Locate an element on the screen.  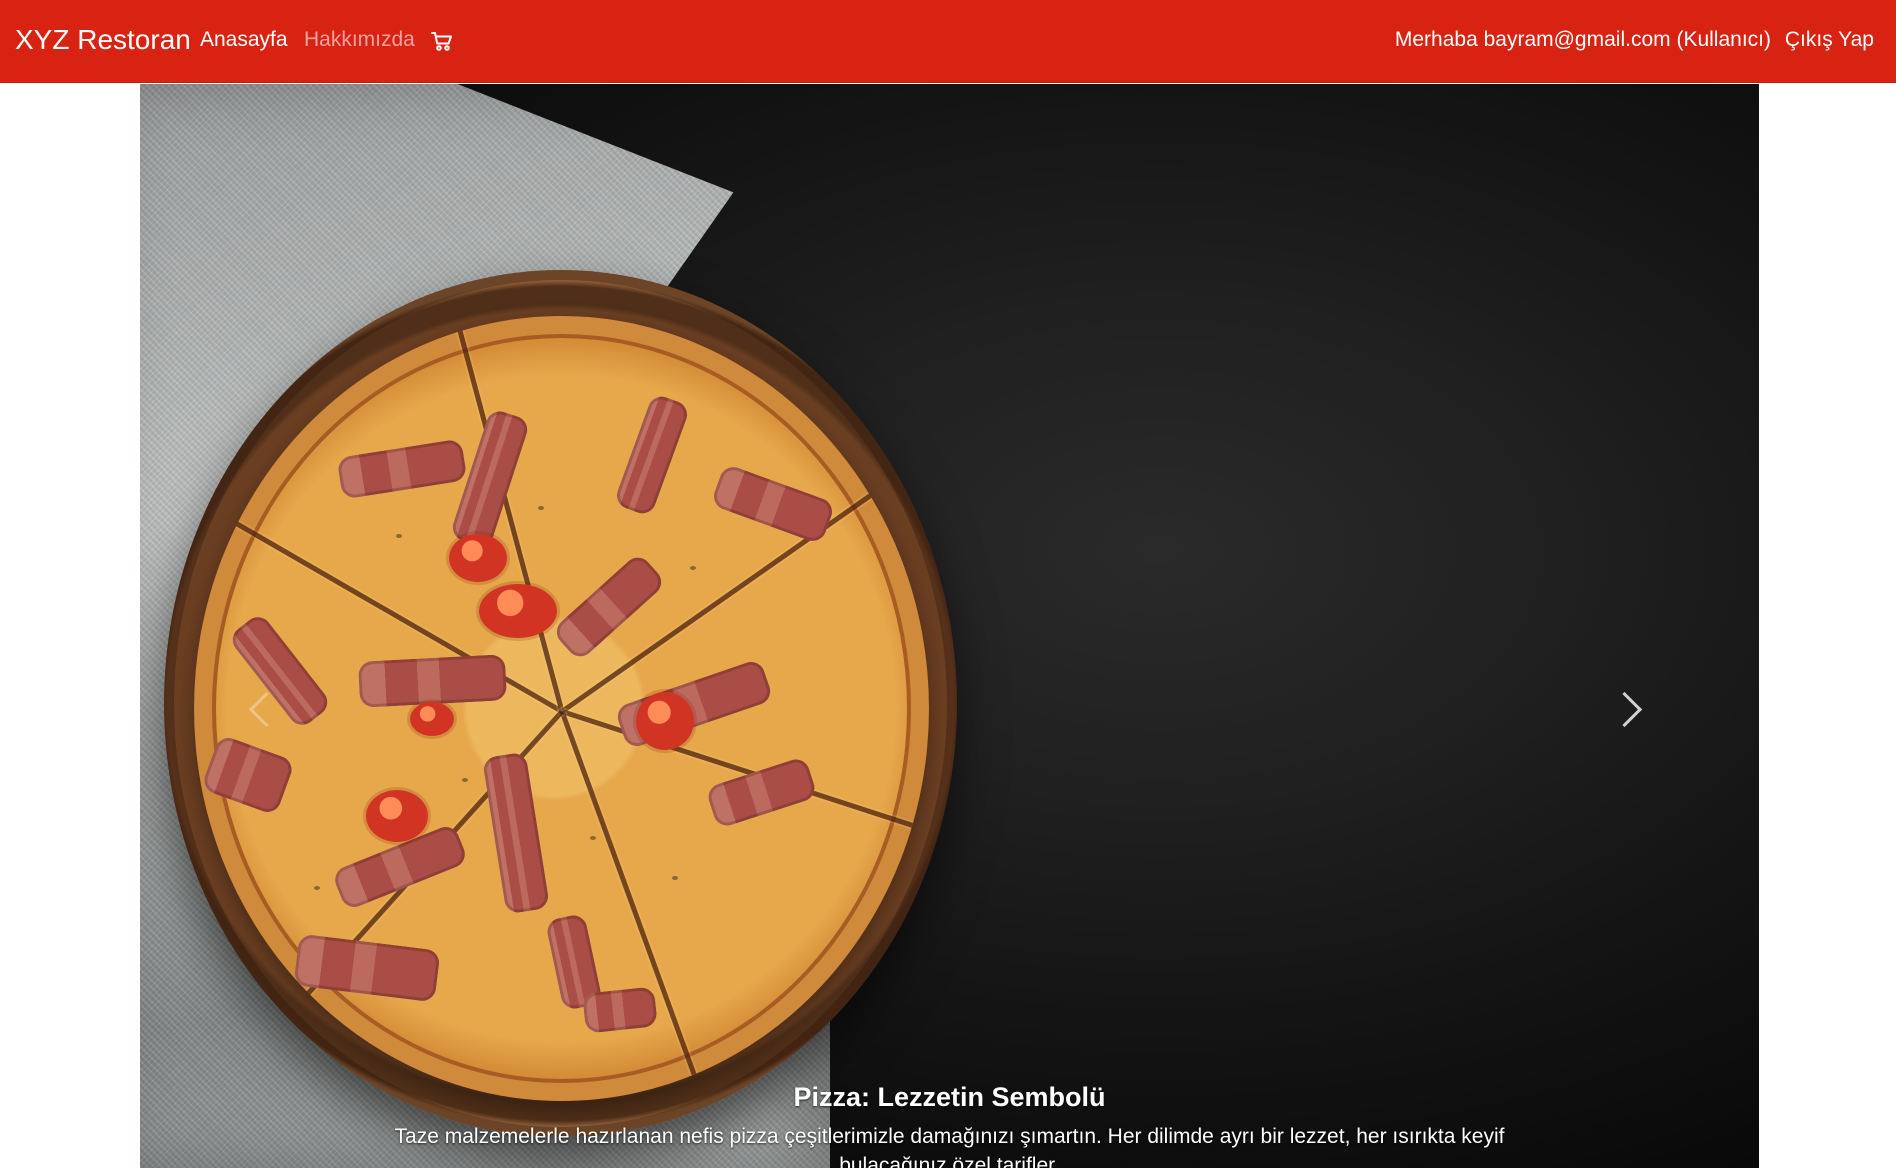
shopping-cart-icon-svg is located at coordinates (441, 41).